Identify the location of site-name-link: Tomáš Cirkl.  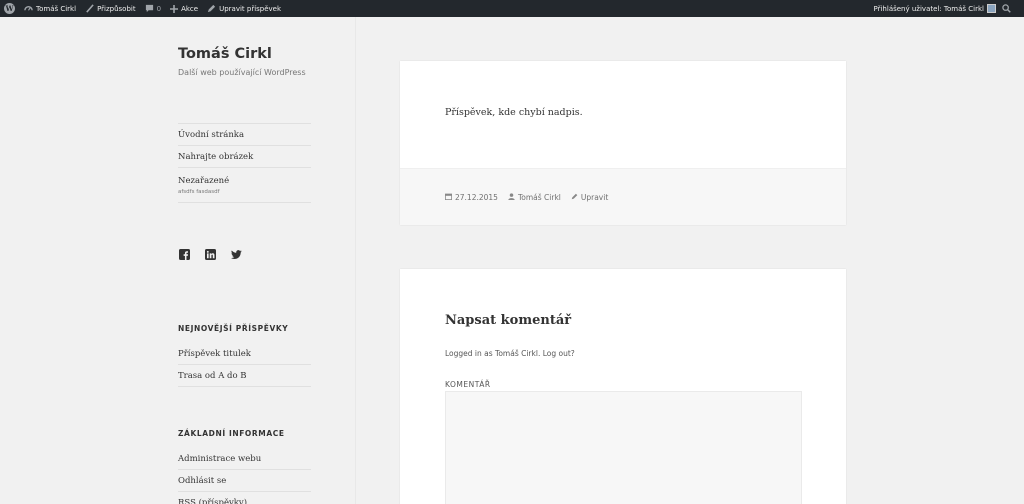
(50, 8).